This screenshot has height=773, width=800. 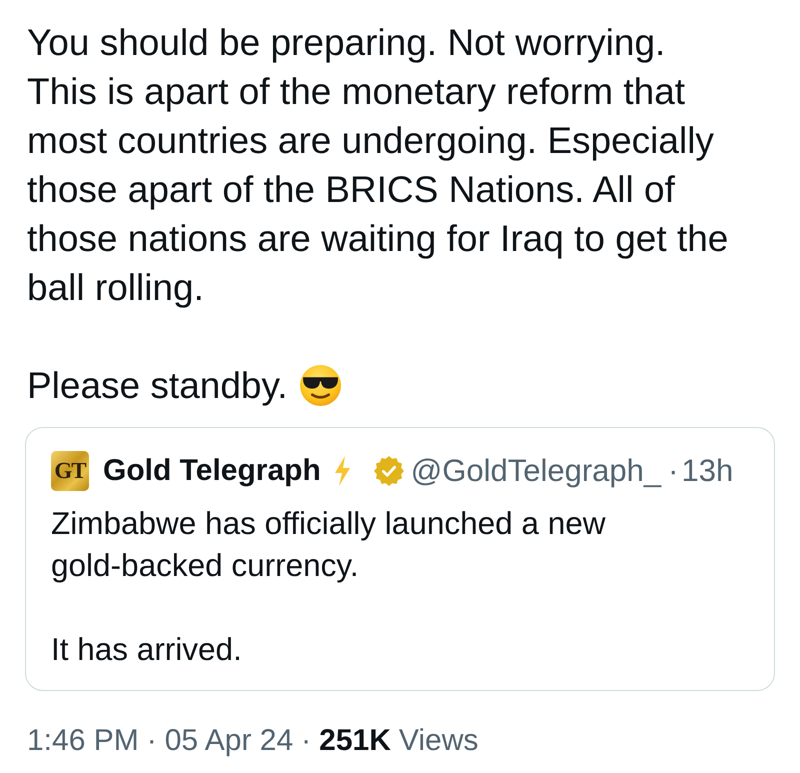 I want to click on views-label: Views, so click(x=438, y=741).